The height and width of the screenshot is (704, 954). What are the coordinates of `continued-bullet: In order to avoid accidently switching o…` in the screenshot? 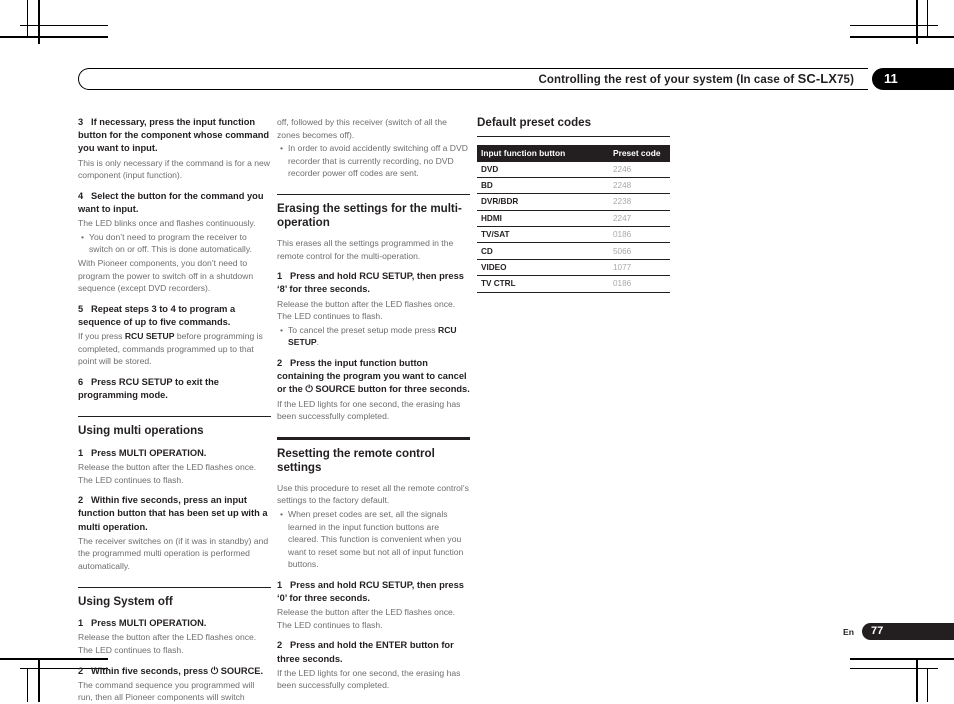 It's located at (375, 161).